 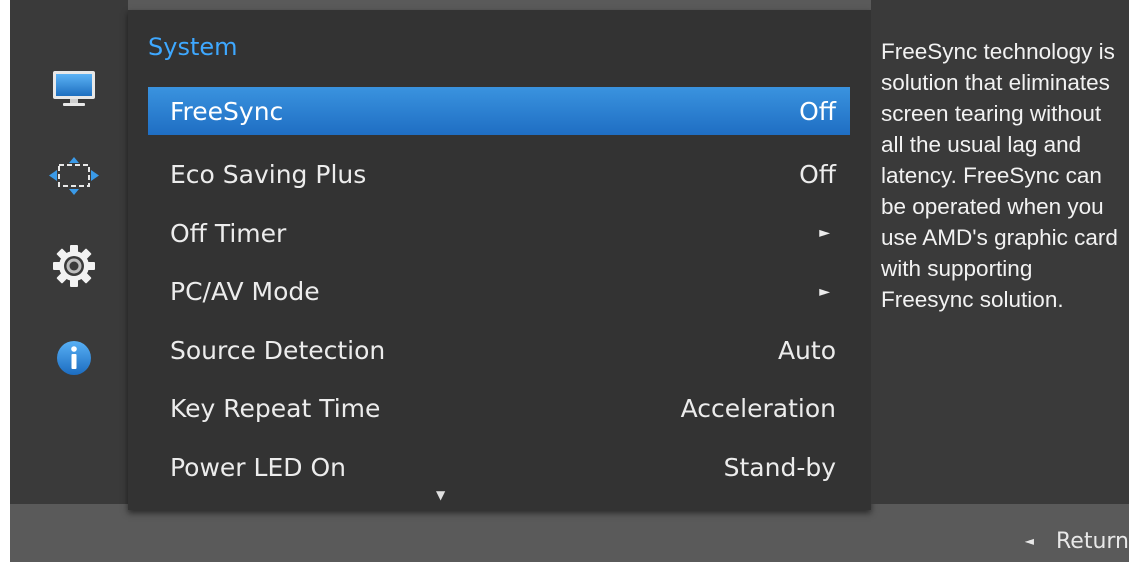 I want to click on menu-item-value: Stand-by, so click(x=779, y=467).